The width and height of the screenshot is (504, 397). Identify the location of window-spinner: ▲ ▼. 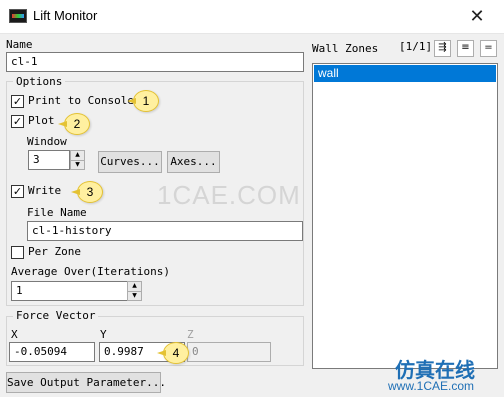
(77, 160).